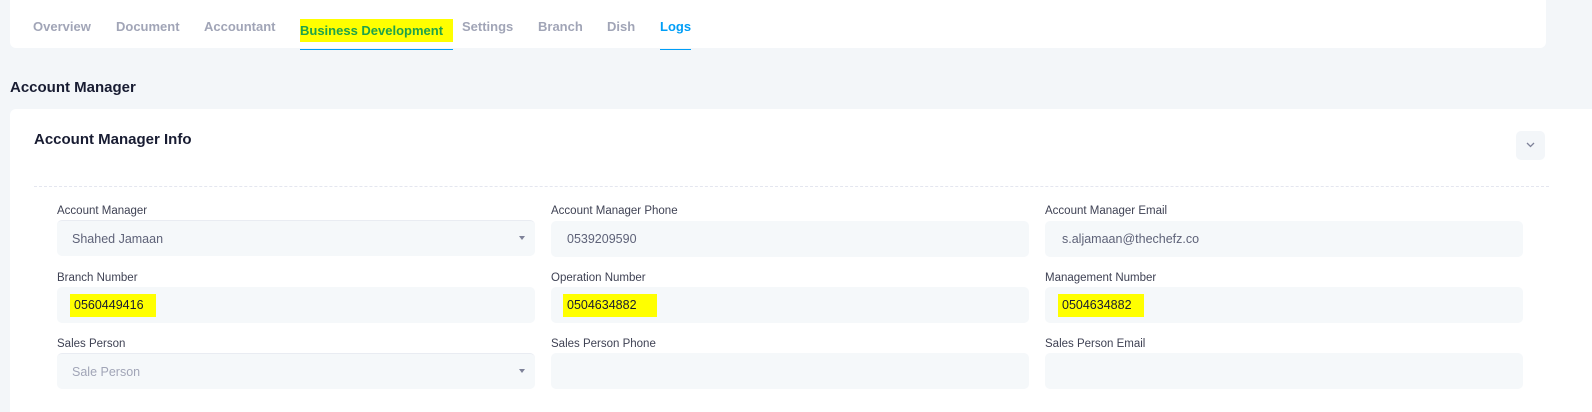  I want to click on account-manager-phone-value: 0539209590, so click(602, 239).